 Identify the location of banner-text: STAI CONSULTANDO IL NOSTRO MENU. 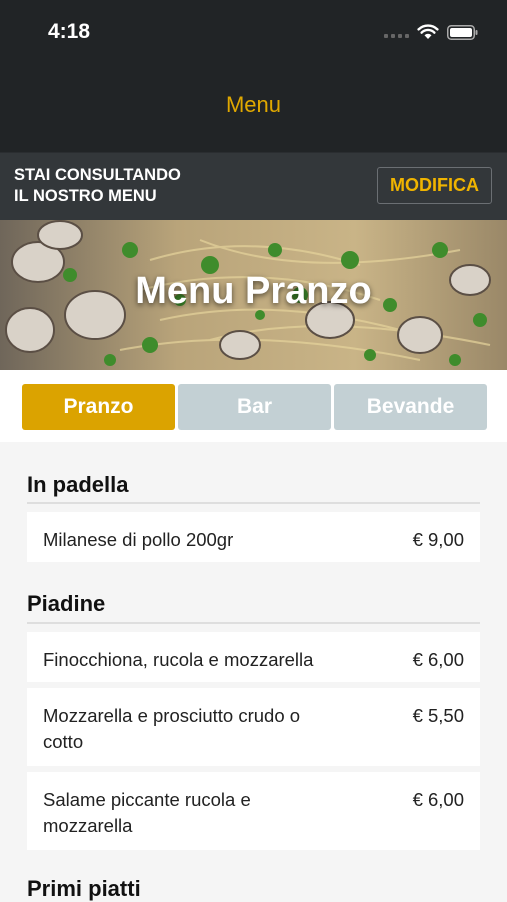
(134, 186).